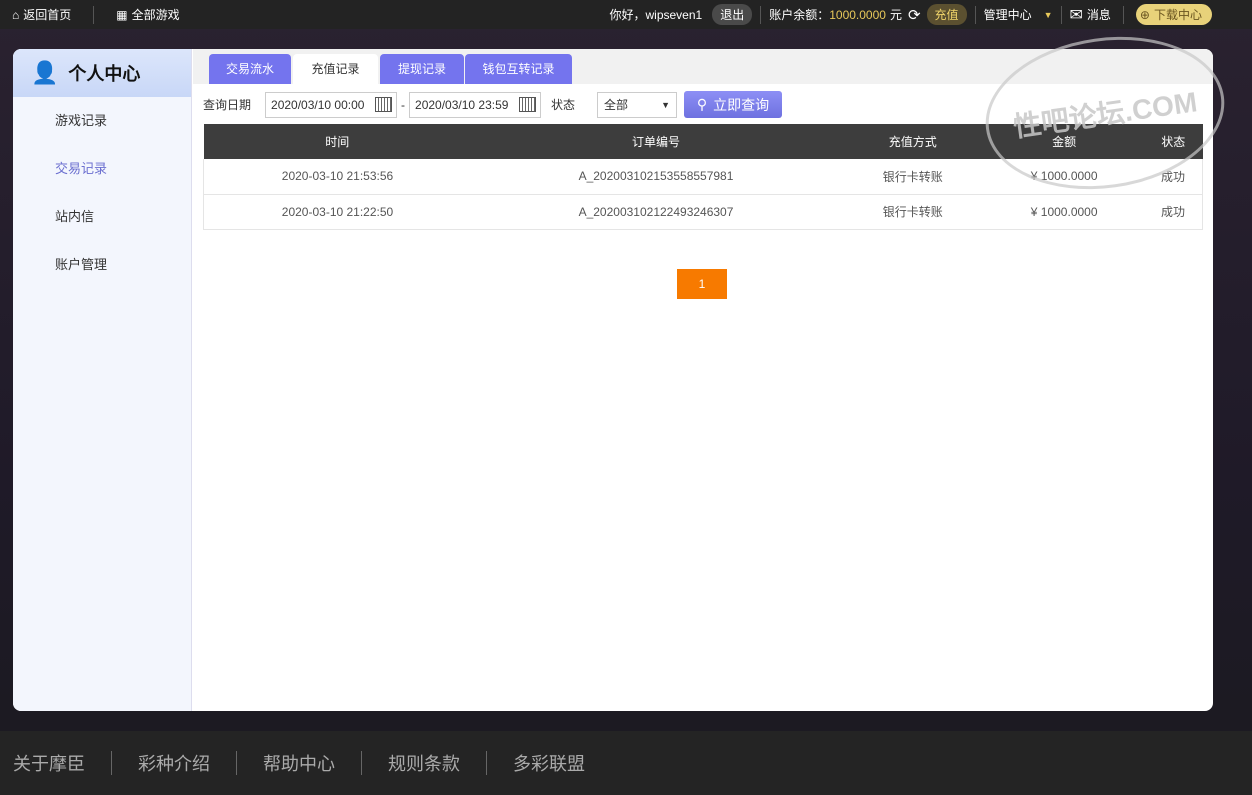 This screenshot has height=795, width=1252. What do you see at coordinates (895, 15) in the screenshot?
I see `currency: 元` at bounding box center [895, 15].